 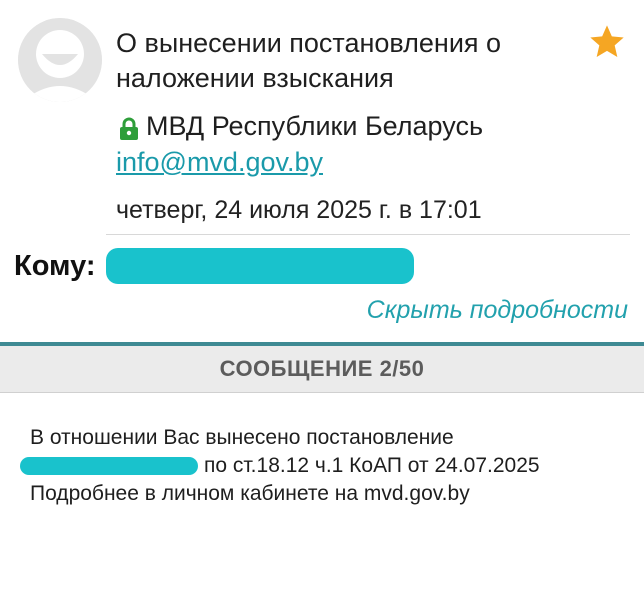 I want to click on sender-email-link: info@mvd.gov.by, so click(x=219, y=162).